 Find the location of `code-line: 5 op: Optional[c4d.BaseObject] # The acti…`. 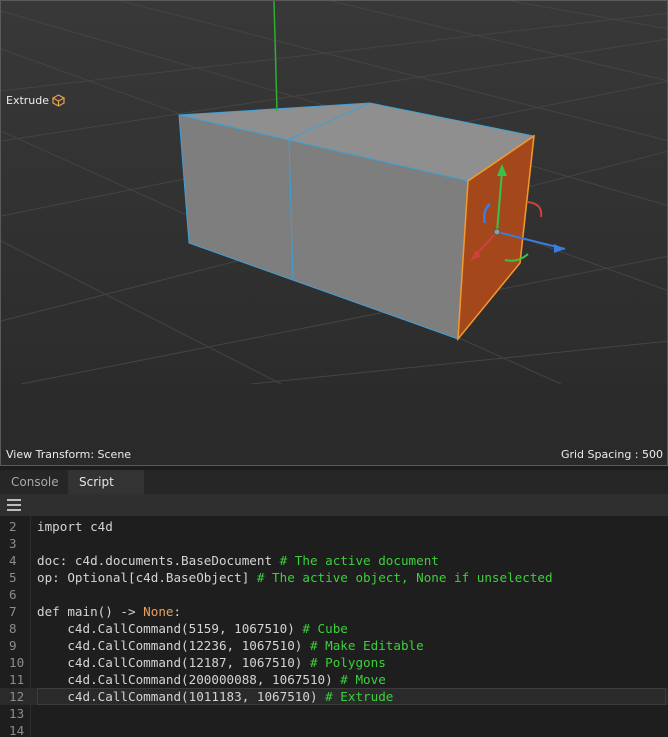

code-line: 5 op: Optional[c4d.BaseObject] # The acti… is located at coordinates (334, 577).